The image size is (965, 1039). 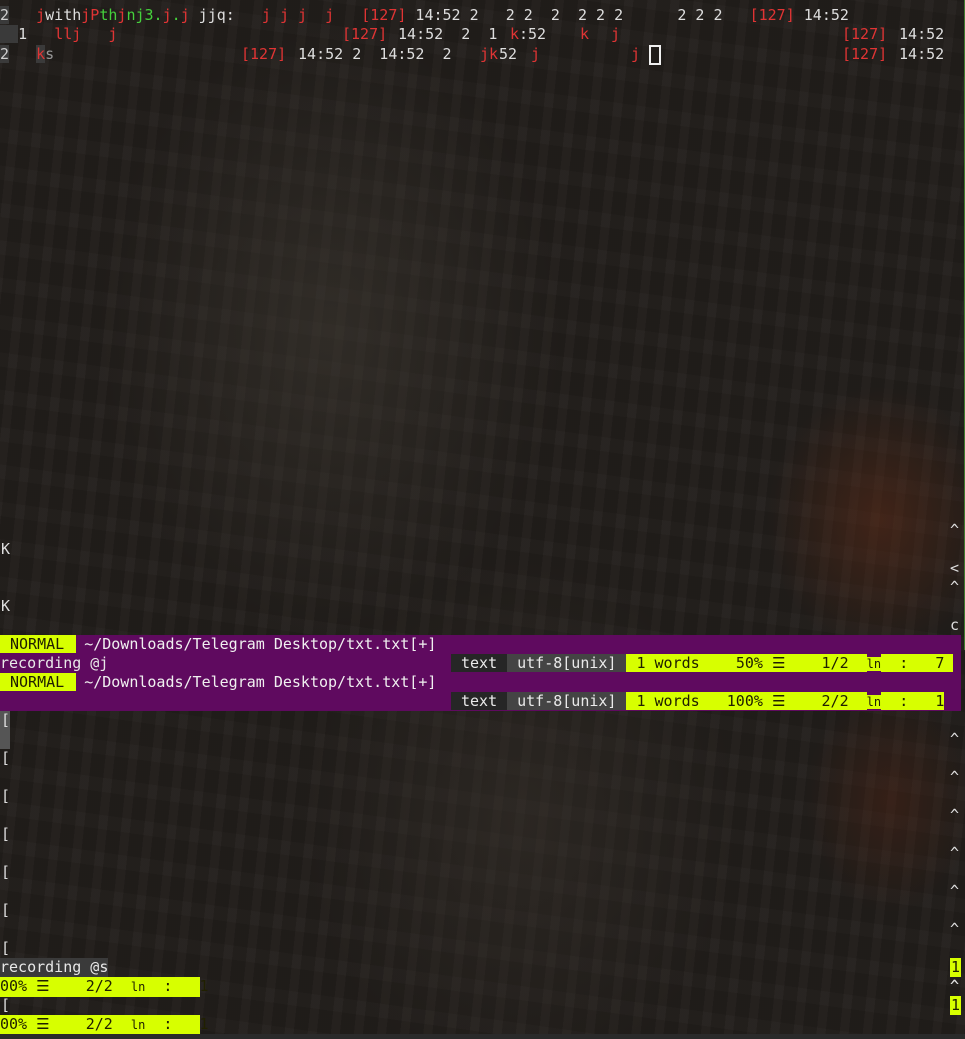 I want to click on right-marker: c, so click(x=955, y=625).